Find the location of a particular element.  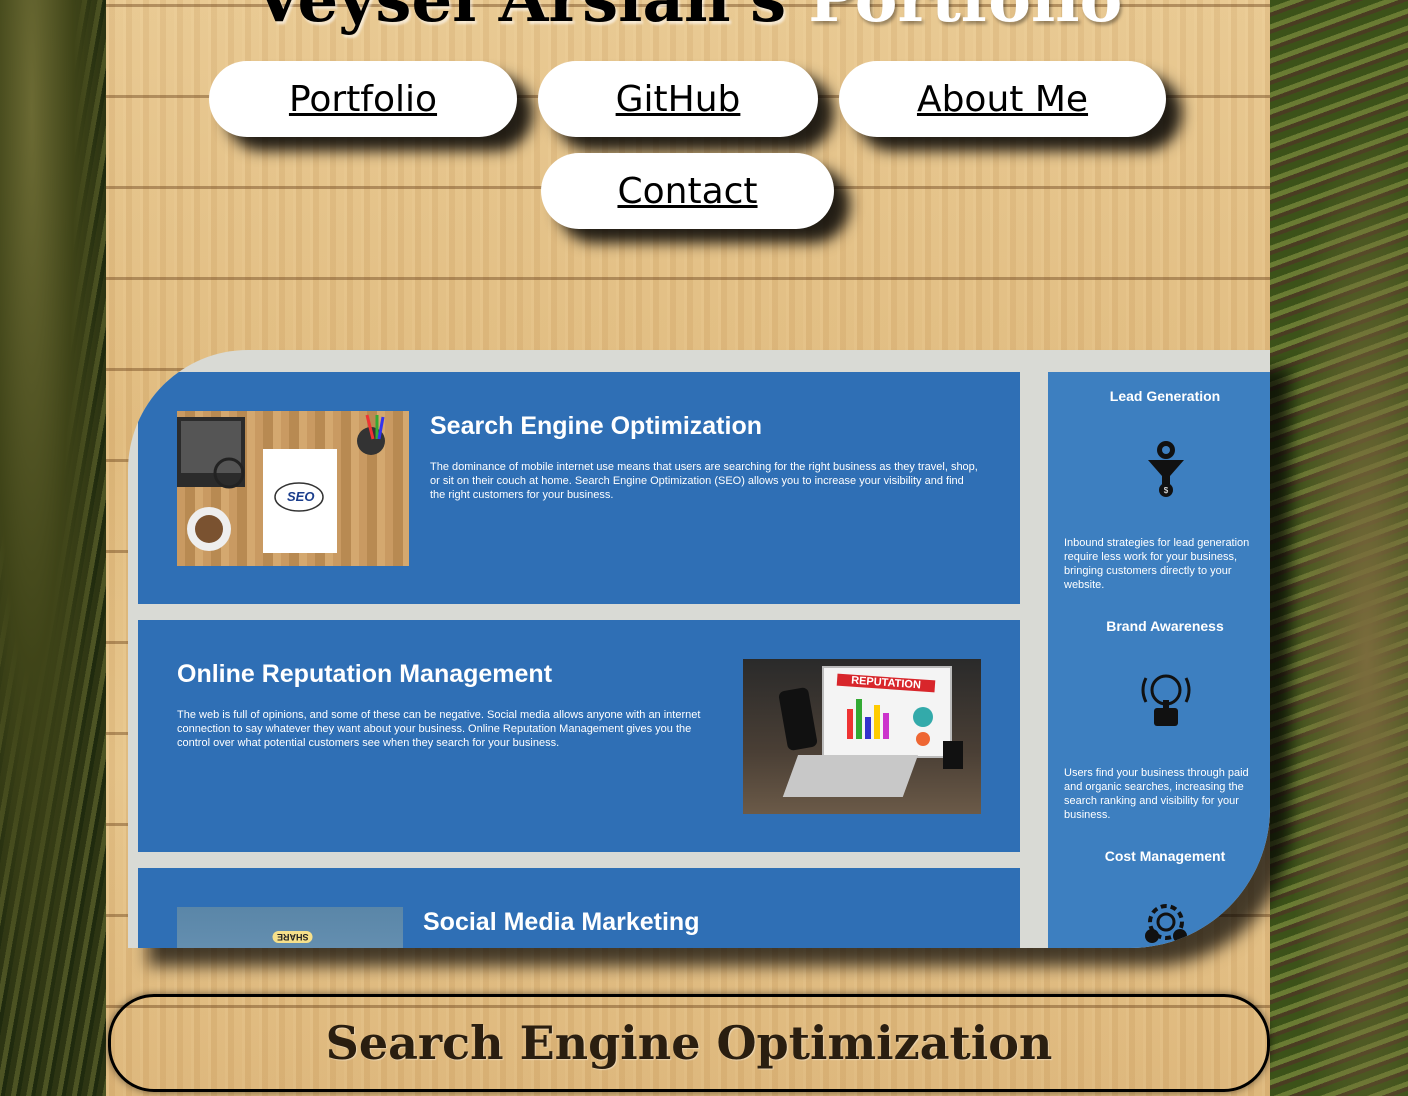

benefit-title-lead: Lead Generation is located at coordinates (1165, 396).